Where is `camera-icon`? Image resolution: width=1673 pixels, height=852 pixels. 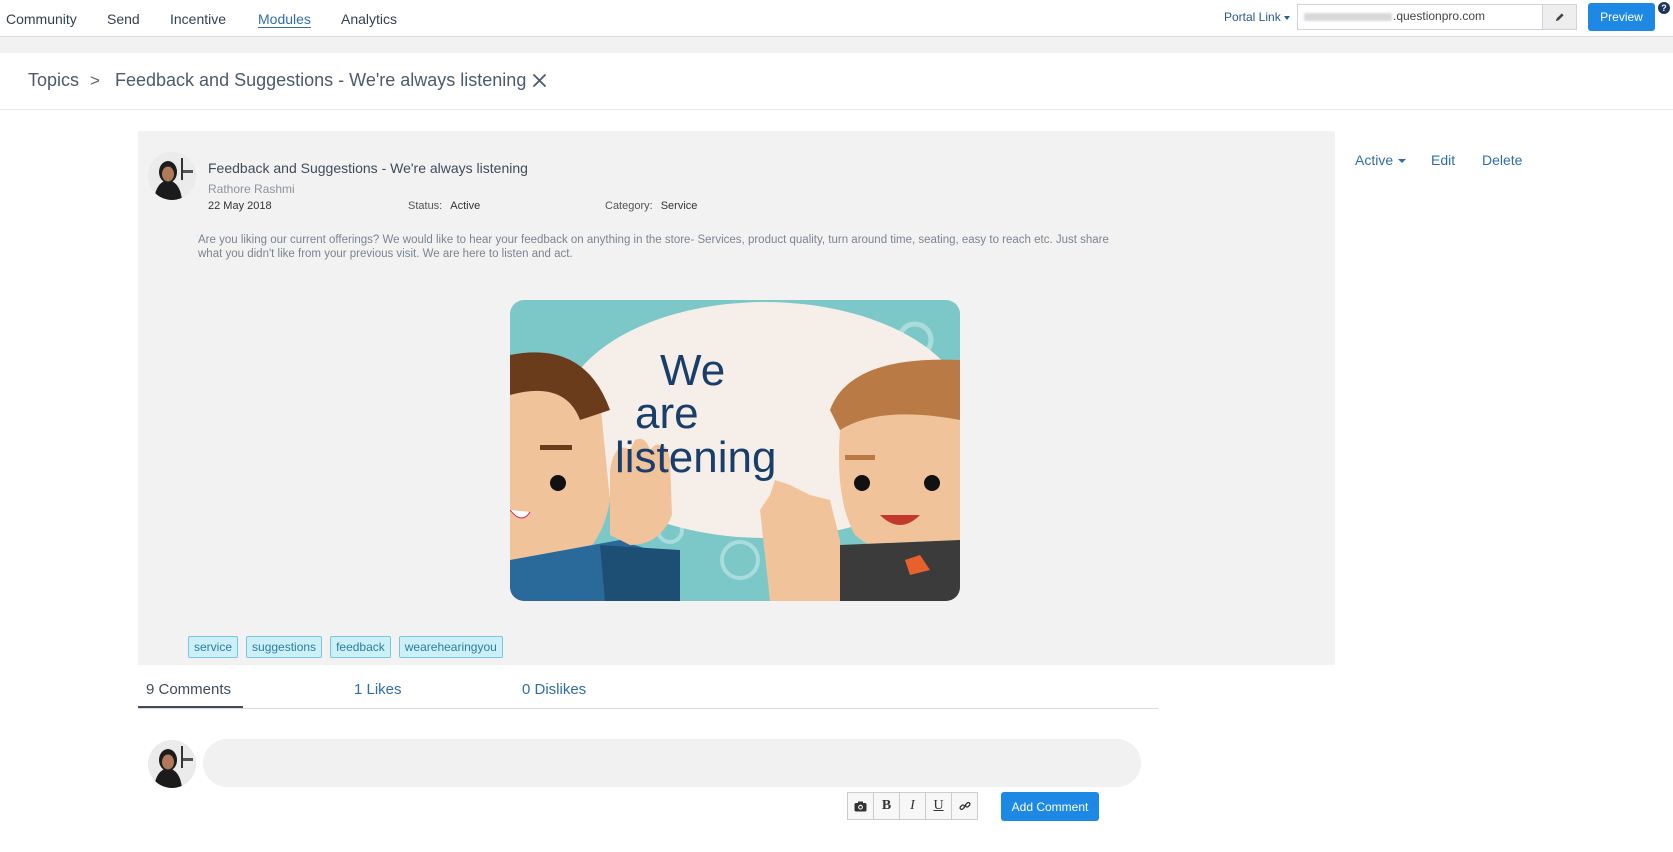 camera-icon is located at coordinates (860, 806).